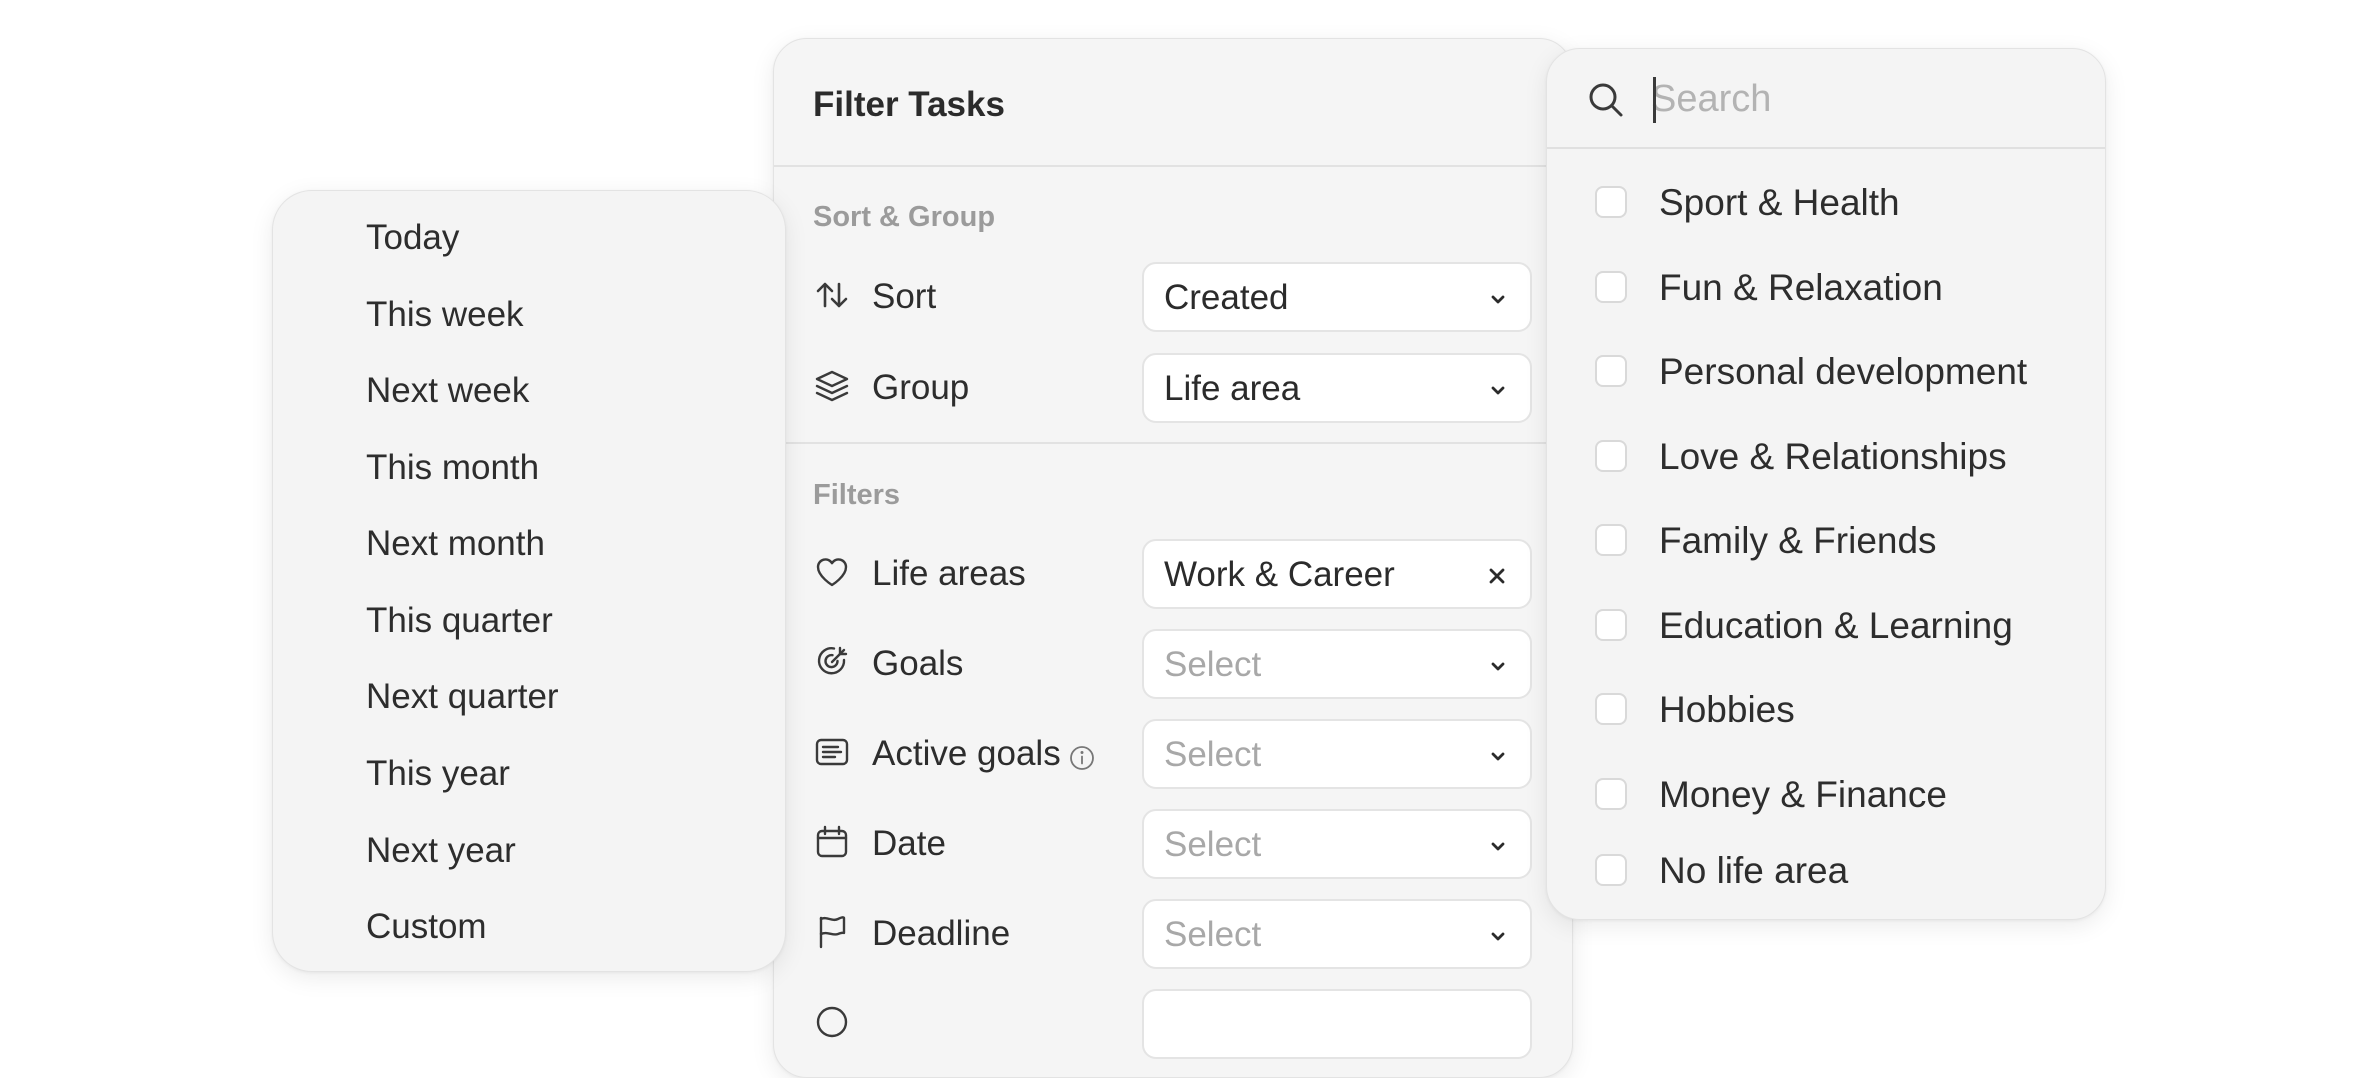 Image resolution: width=2376 pixels, height=1078 pixels. Describe the element at coordinates (904, 296) in the screenshot. I see `sort-label: Sort` at that location.